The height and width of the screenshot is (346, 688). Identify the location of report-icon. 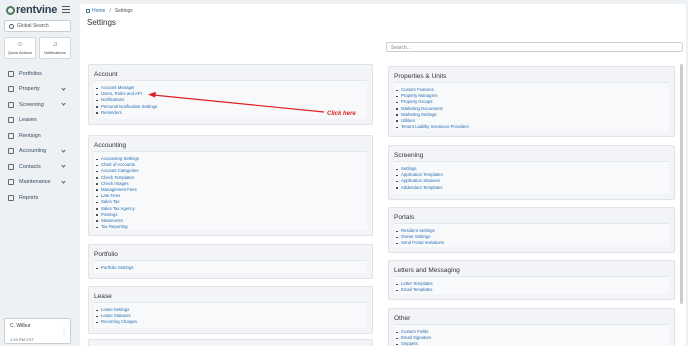
(11, 197).